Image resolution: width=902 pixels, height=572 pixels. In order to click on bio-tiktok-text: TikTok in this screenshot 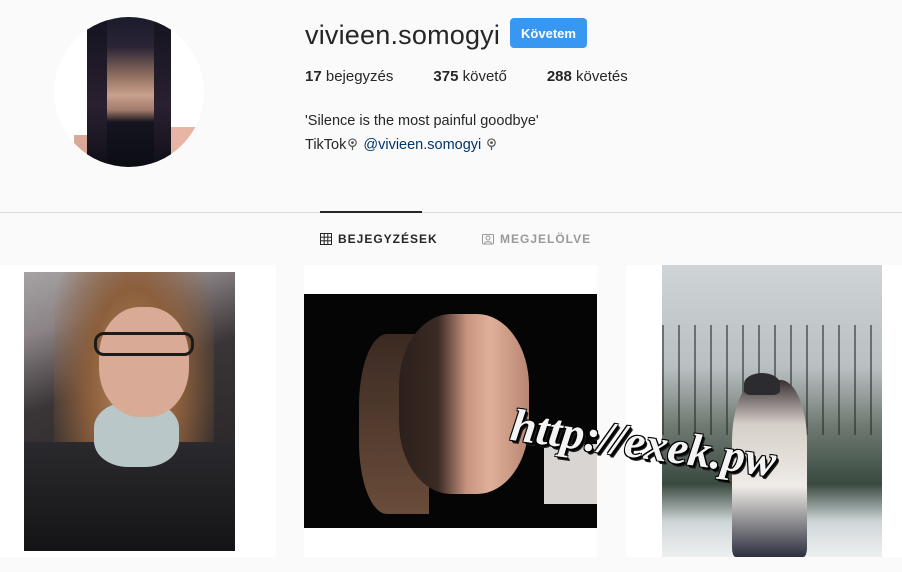, I will do `click(326, 145)`.